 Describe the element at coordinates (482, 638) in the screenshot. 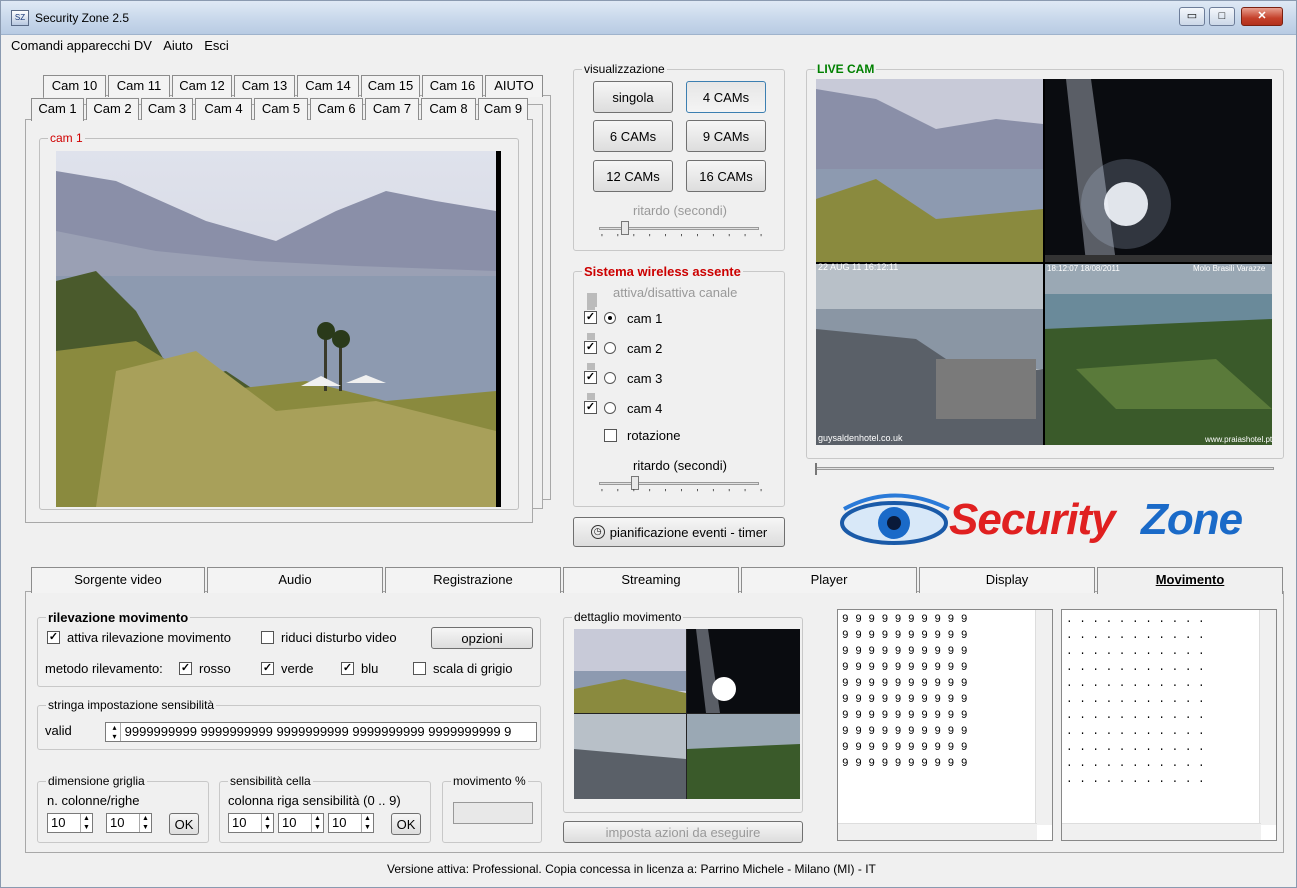

I see `opzioni-button: opzioni` at that location.